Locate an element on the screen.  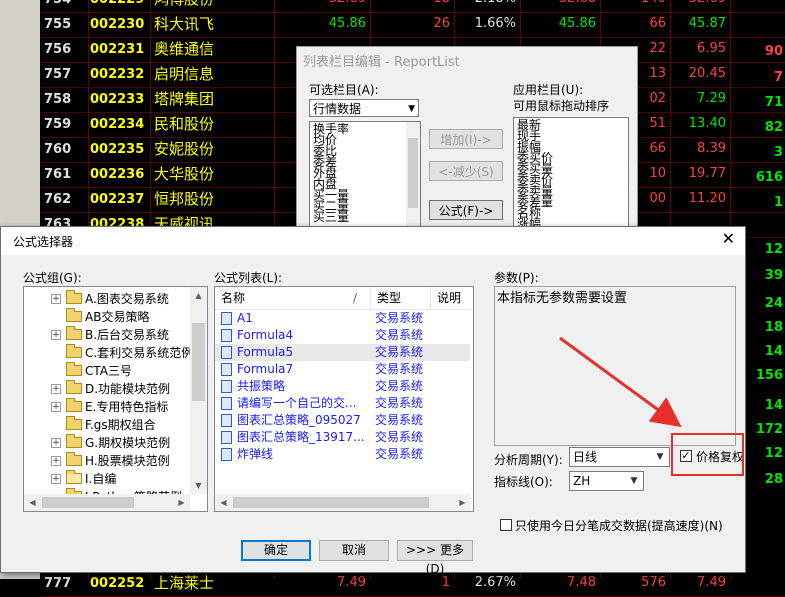
price-adjust-highlight-box is located at coordinates (707, 454).